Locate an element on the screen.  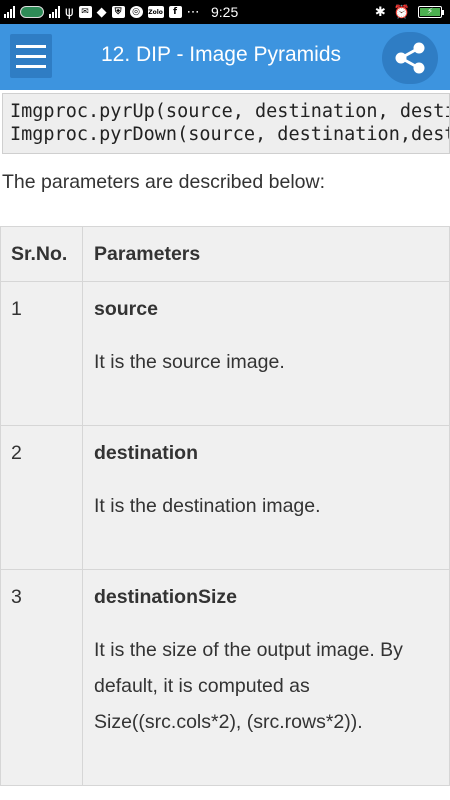
app-bar: 12. DIP - Image Pyramids is located at coordinates (225, 57).